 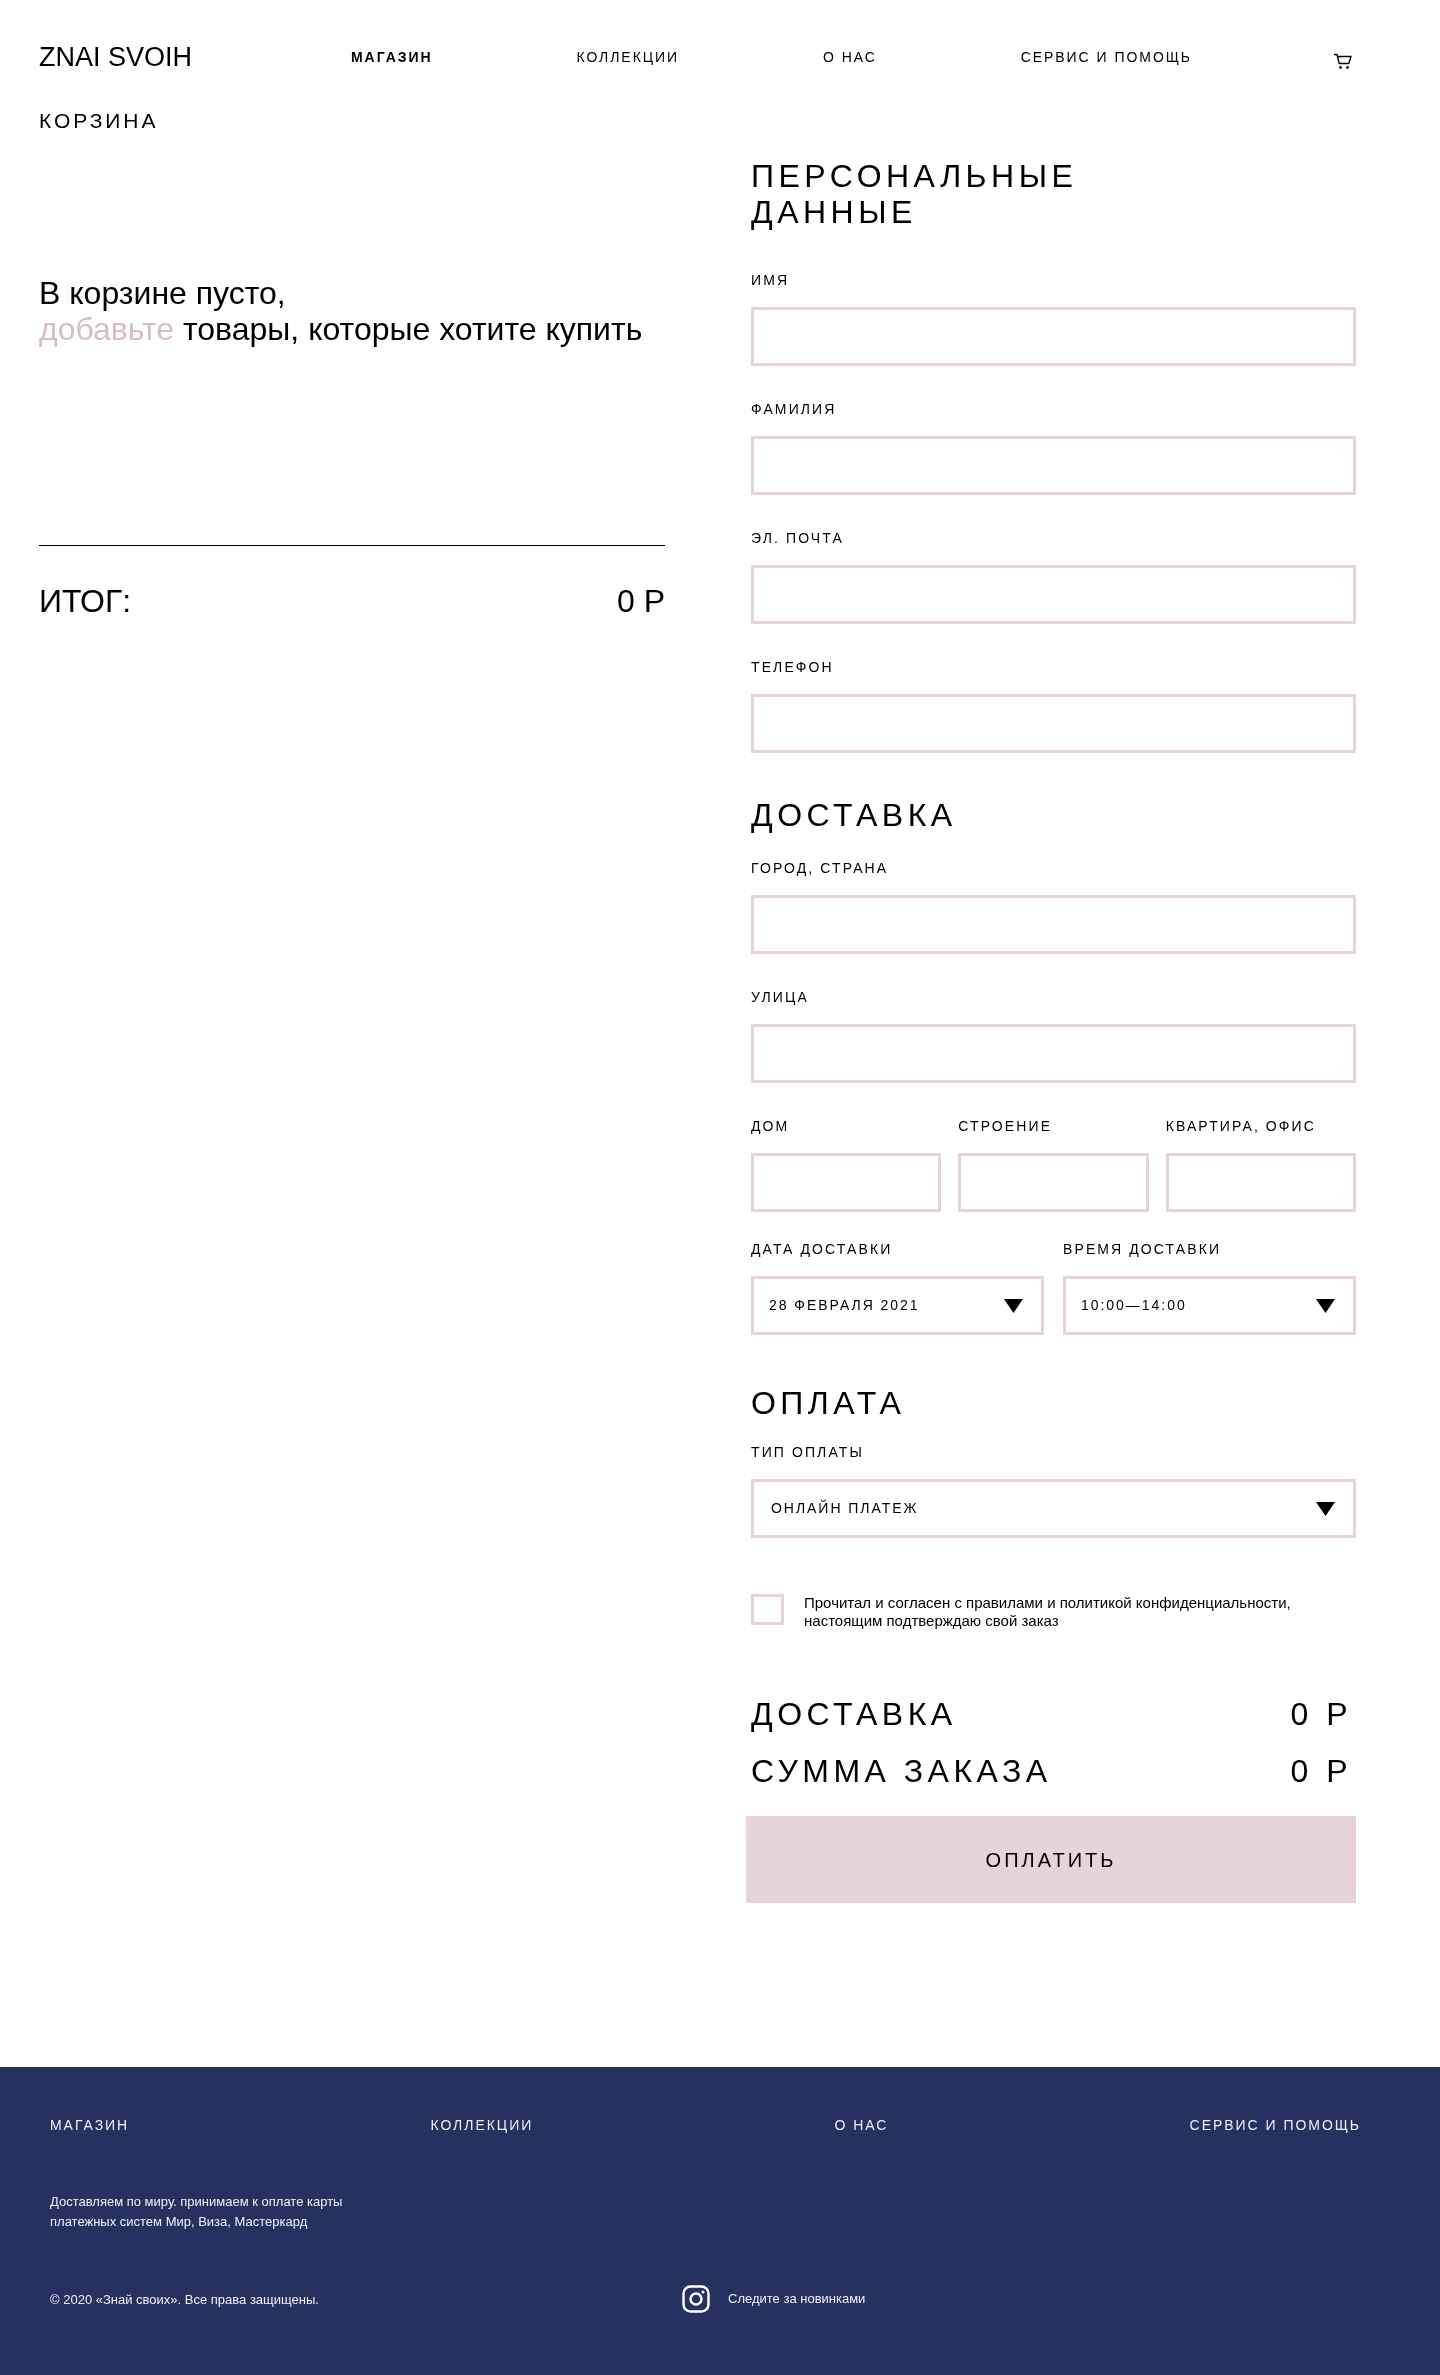 I want to click on cart-icon, so click(x=1343, y=61).